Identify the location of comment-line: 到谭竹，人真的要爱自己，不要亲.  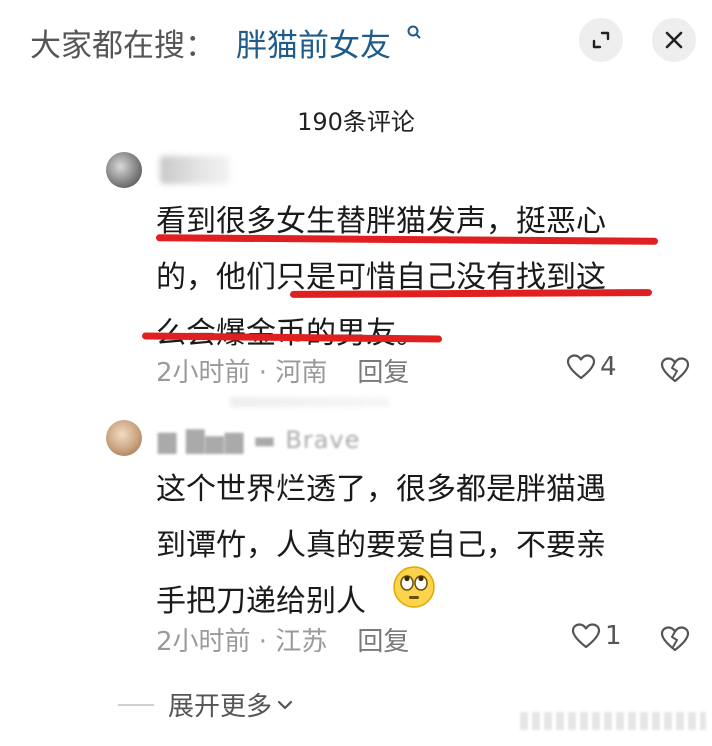
(381, 545).